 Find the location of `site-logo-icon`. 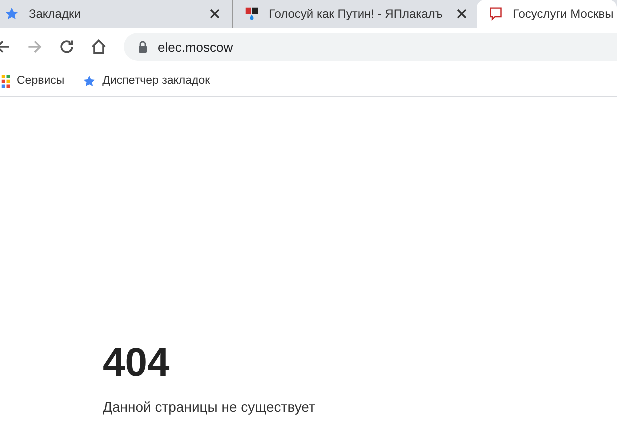

site-logo-icon is located at coordinates (252, 14).